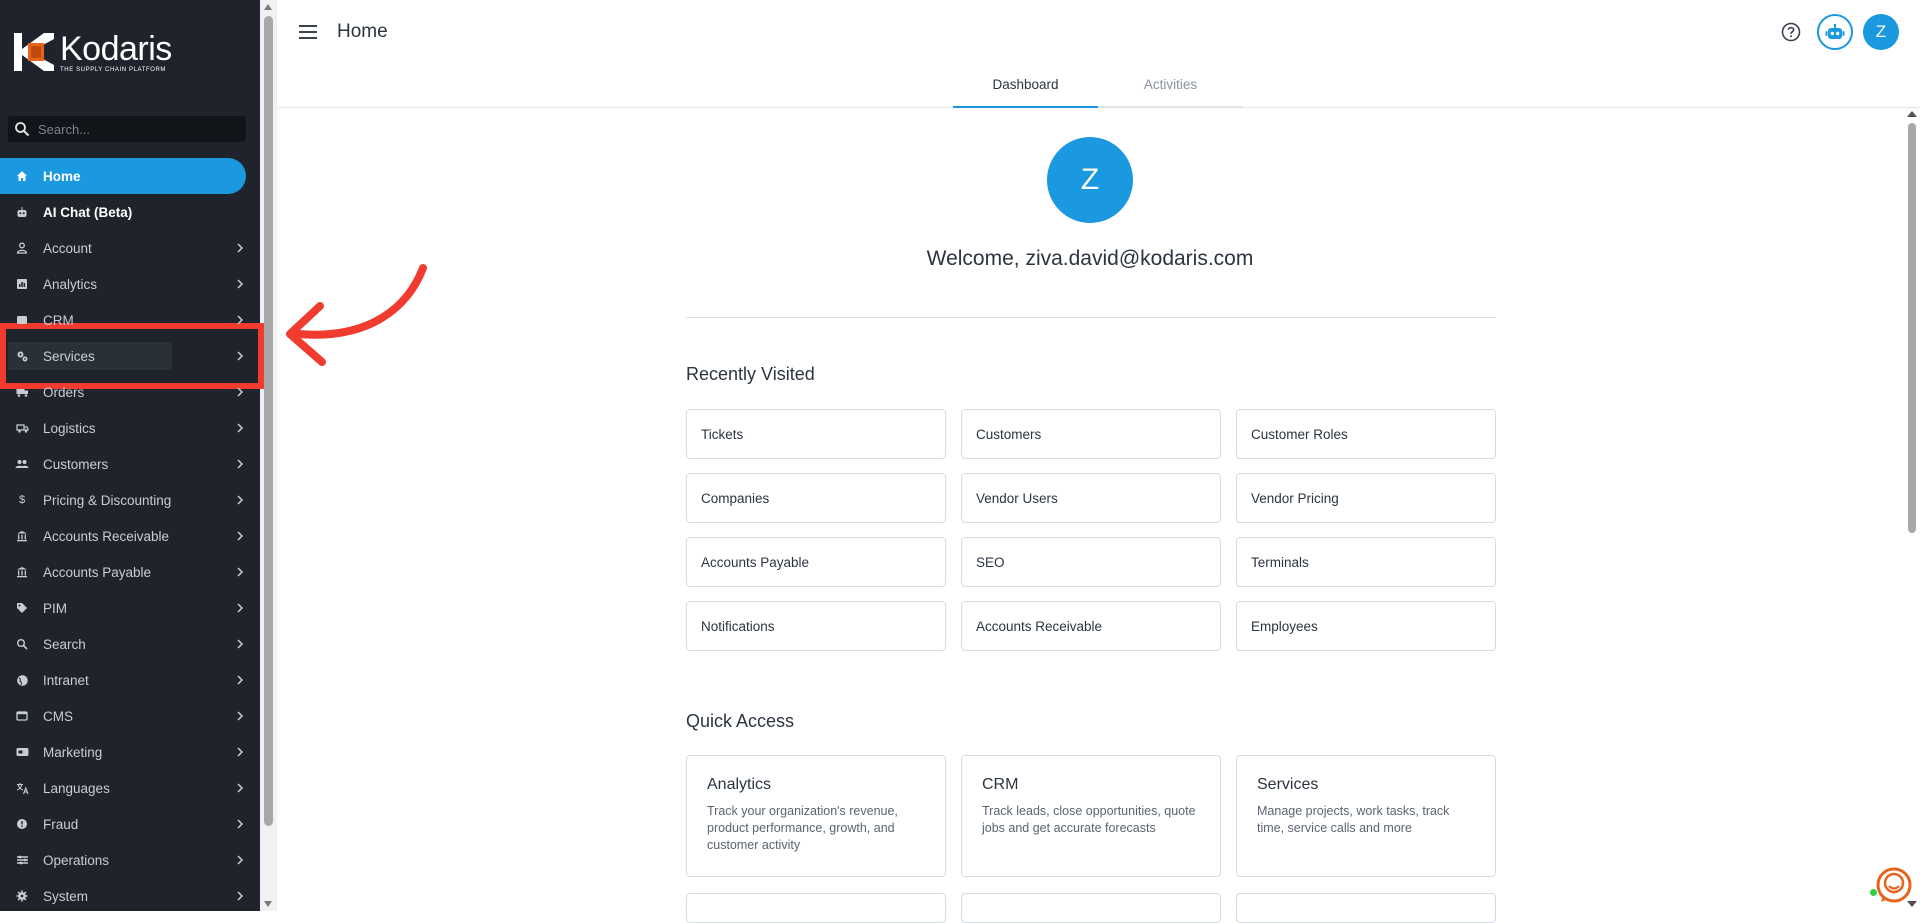 The width and height of the screenshot is (1920, 923). What do you see at coordinates (66, 680) in the screenshot?
I see `sidebar-item-label: Intranet` at bounding box center [66, 680].